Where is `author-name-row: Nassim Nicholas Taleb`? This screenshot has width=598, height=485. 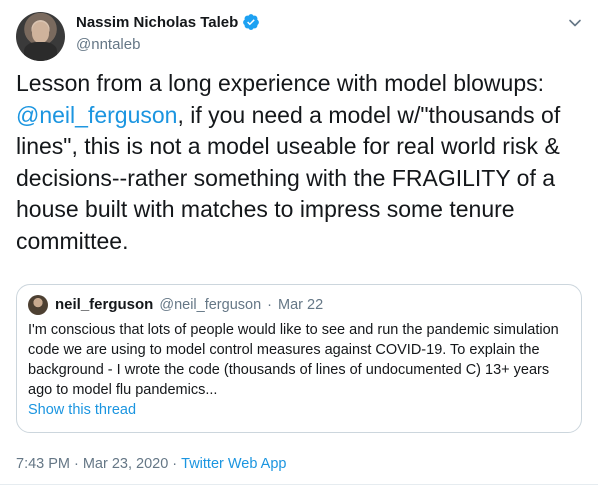 author-name-row: Nassim Nicholas Taleb is located at coordinates (168, 22).